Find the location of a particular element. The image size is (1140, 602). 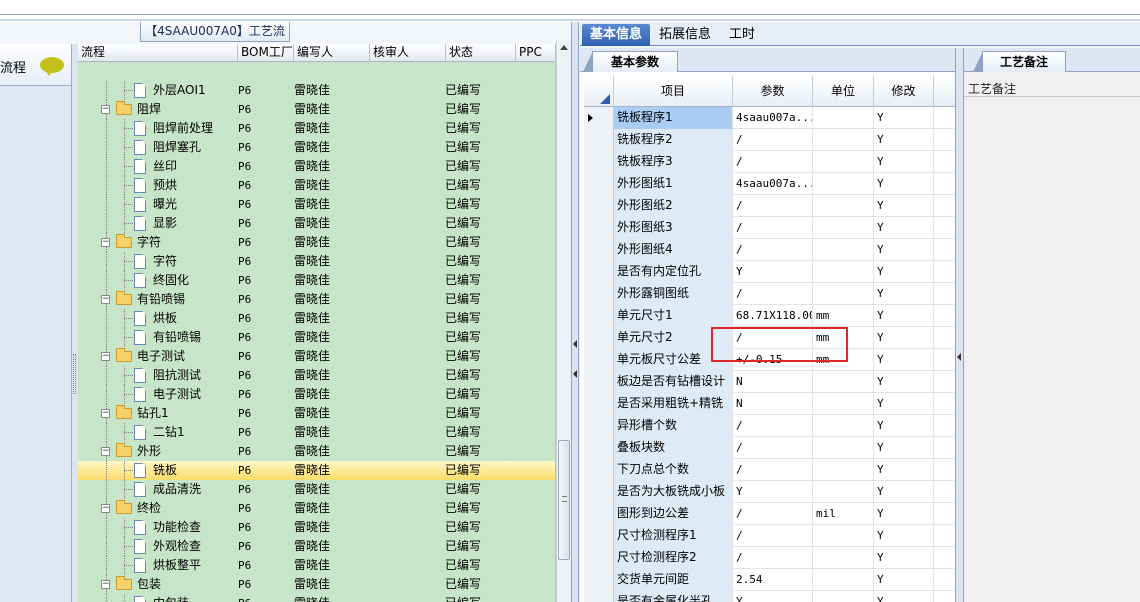

tree-row: 显影 P6 雷晓佳 已编写 is located at coordinates (317, 223).